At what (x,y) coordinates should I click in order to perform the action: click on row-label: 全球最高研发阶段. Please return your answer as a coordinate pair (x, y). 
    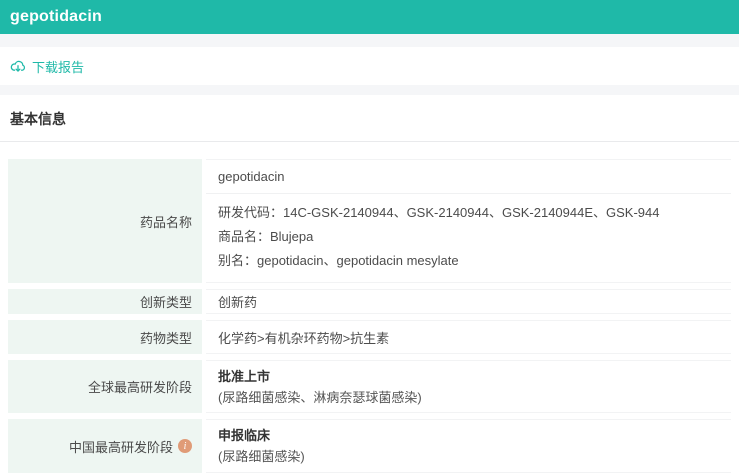
    Looking at the image, I should click on (105, 386).